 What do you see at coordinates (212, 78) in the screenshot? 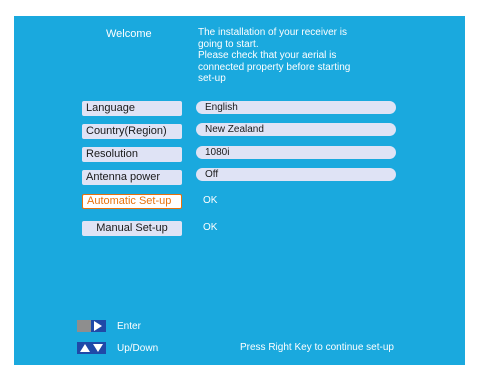
I see `intro-line: set-up` at bounding box center [212, 78].